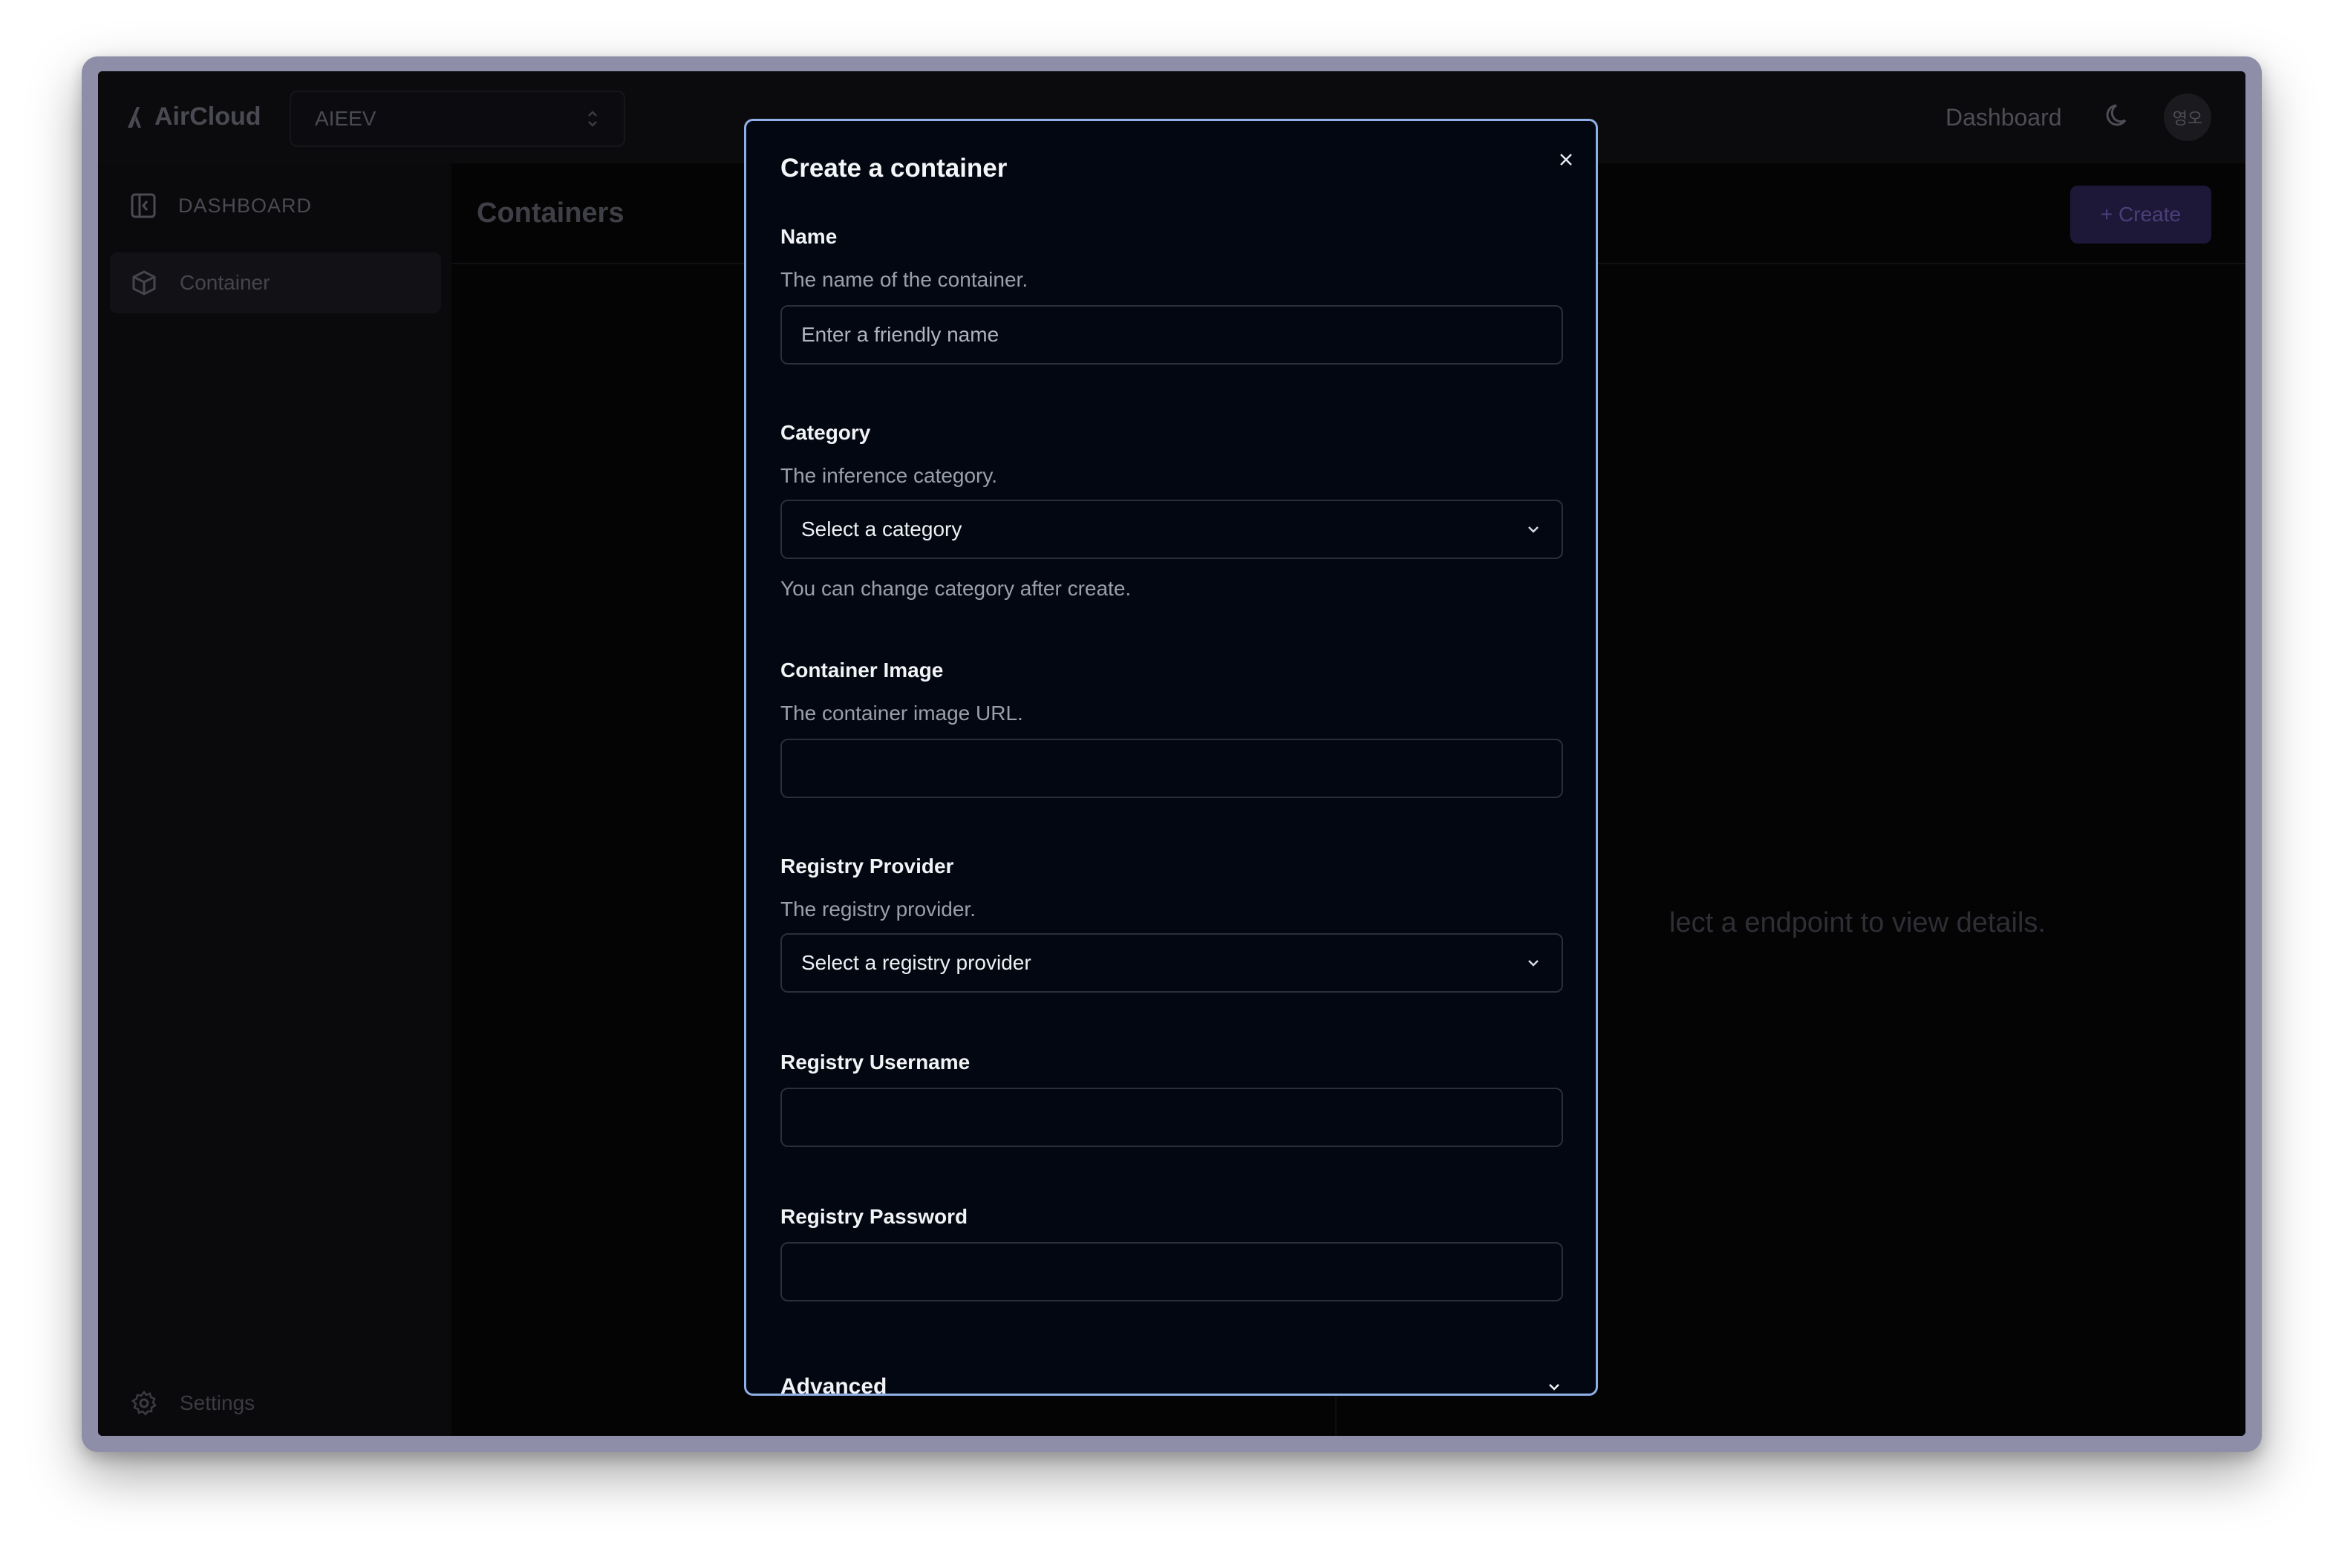 This screenshot has height=1568, width=2342. What do you see at coordinates (1857, 922) in the screenshot?
I see `empty-state-text: lect a endpoint to view details.` at bounding box center [1857, 922].